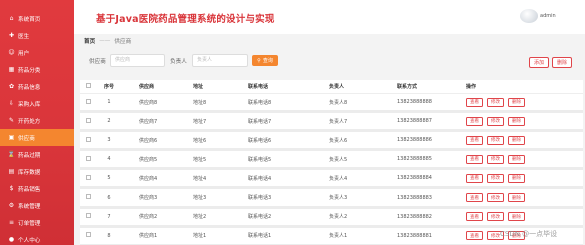 The height and width of the screenshot is (245, 585). I want to click on query-button-label: 查询, so click(267, 61).